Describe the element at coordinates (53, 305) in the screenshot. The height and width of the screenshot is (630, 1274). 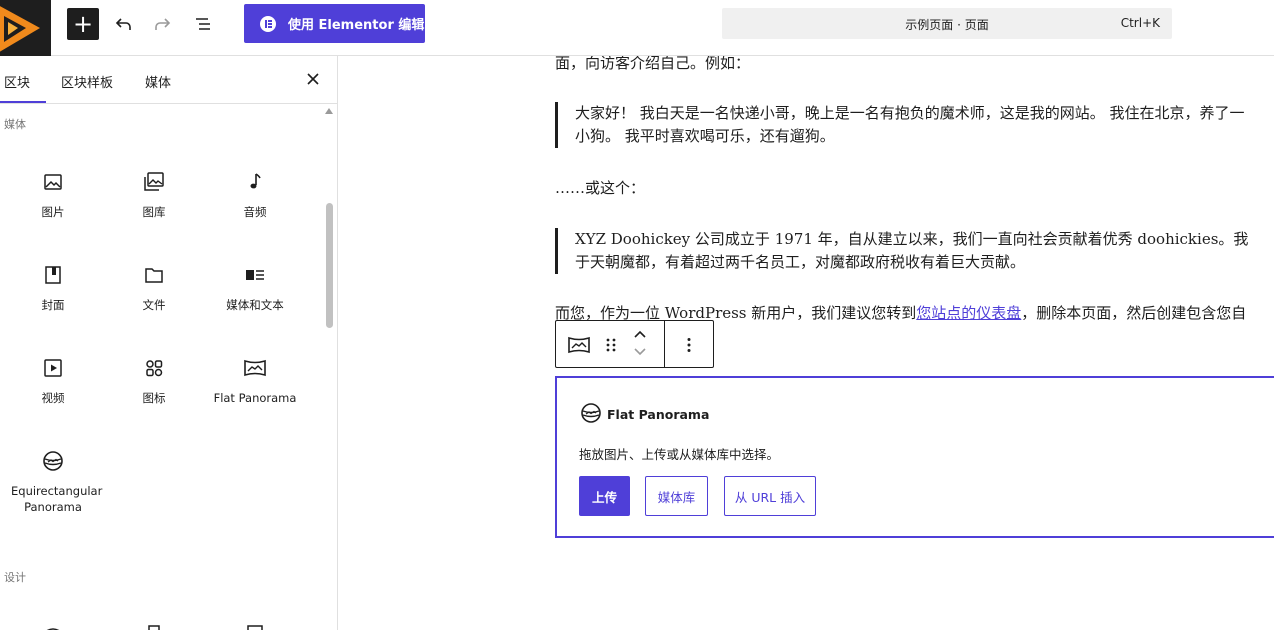
I see `block-label: 封面` at that location.